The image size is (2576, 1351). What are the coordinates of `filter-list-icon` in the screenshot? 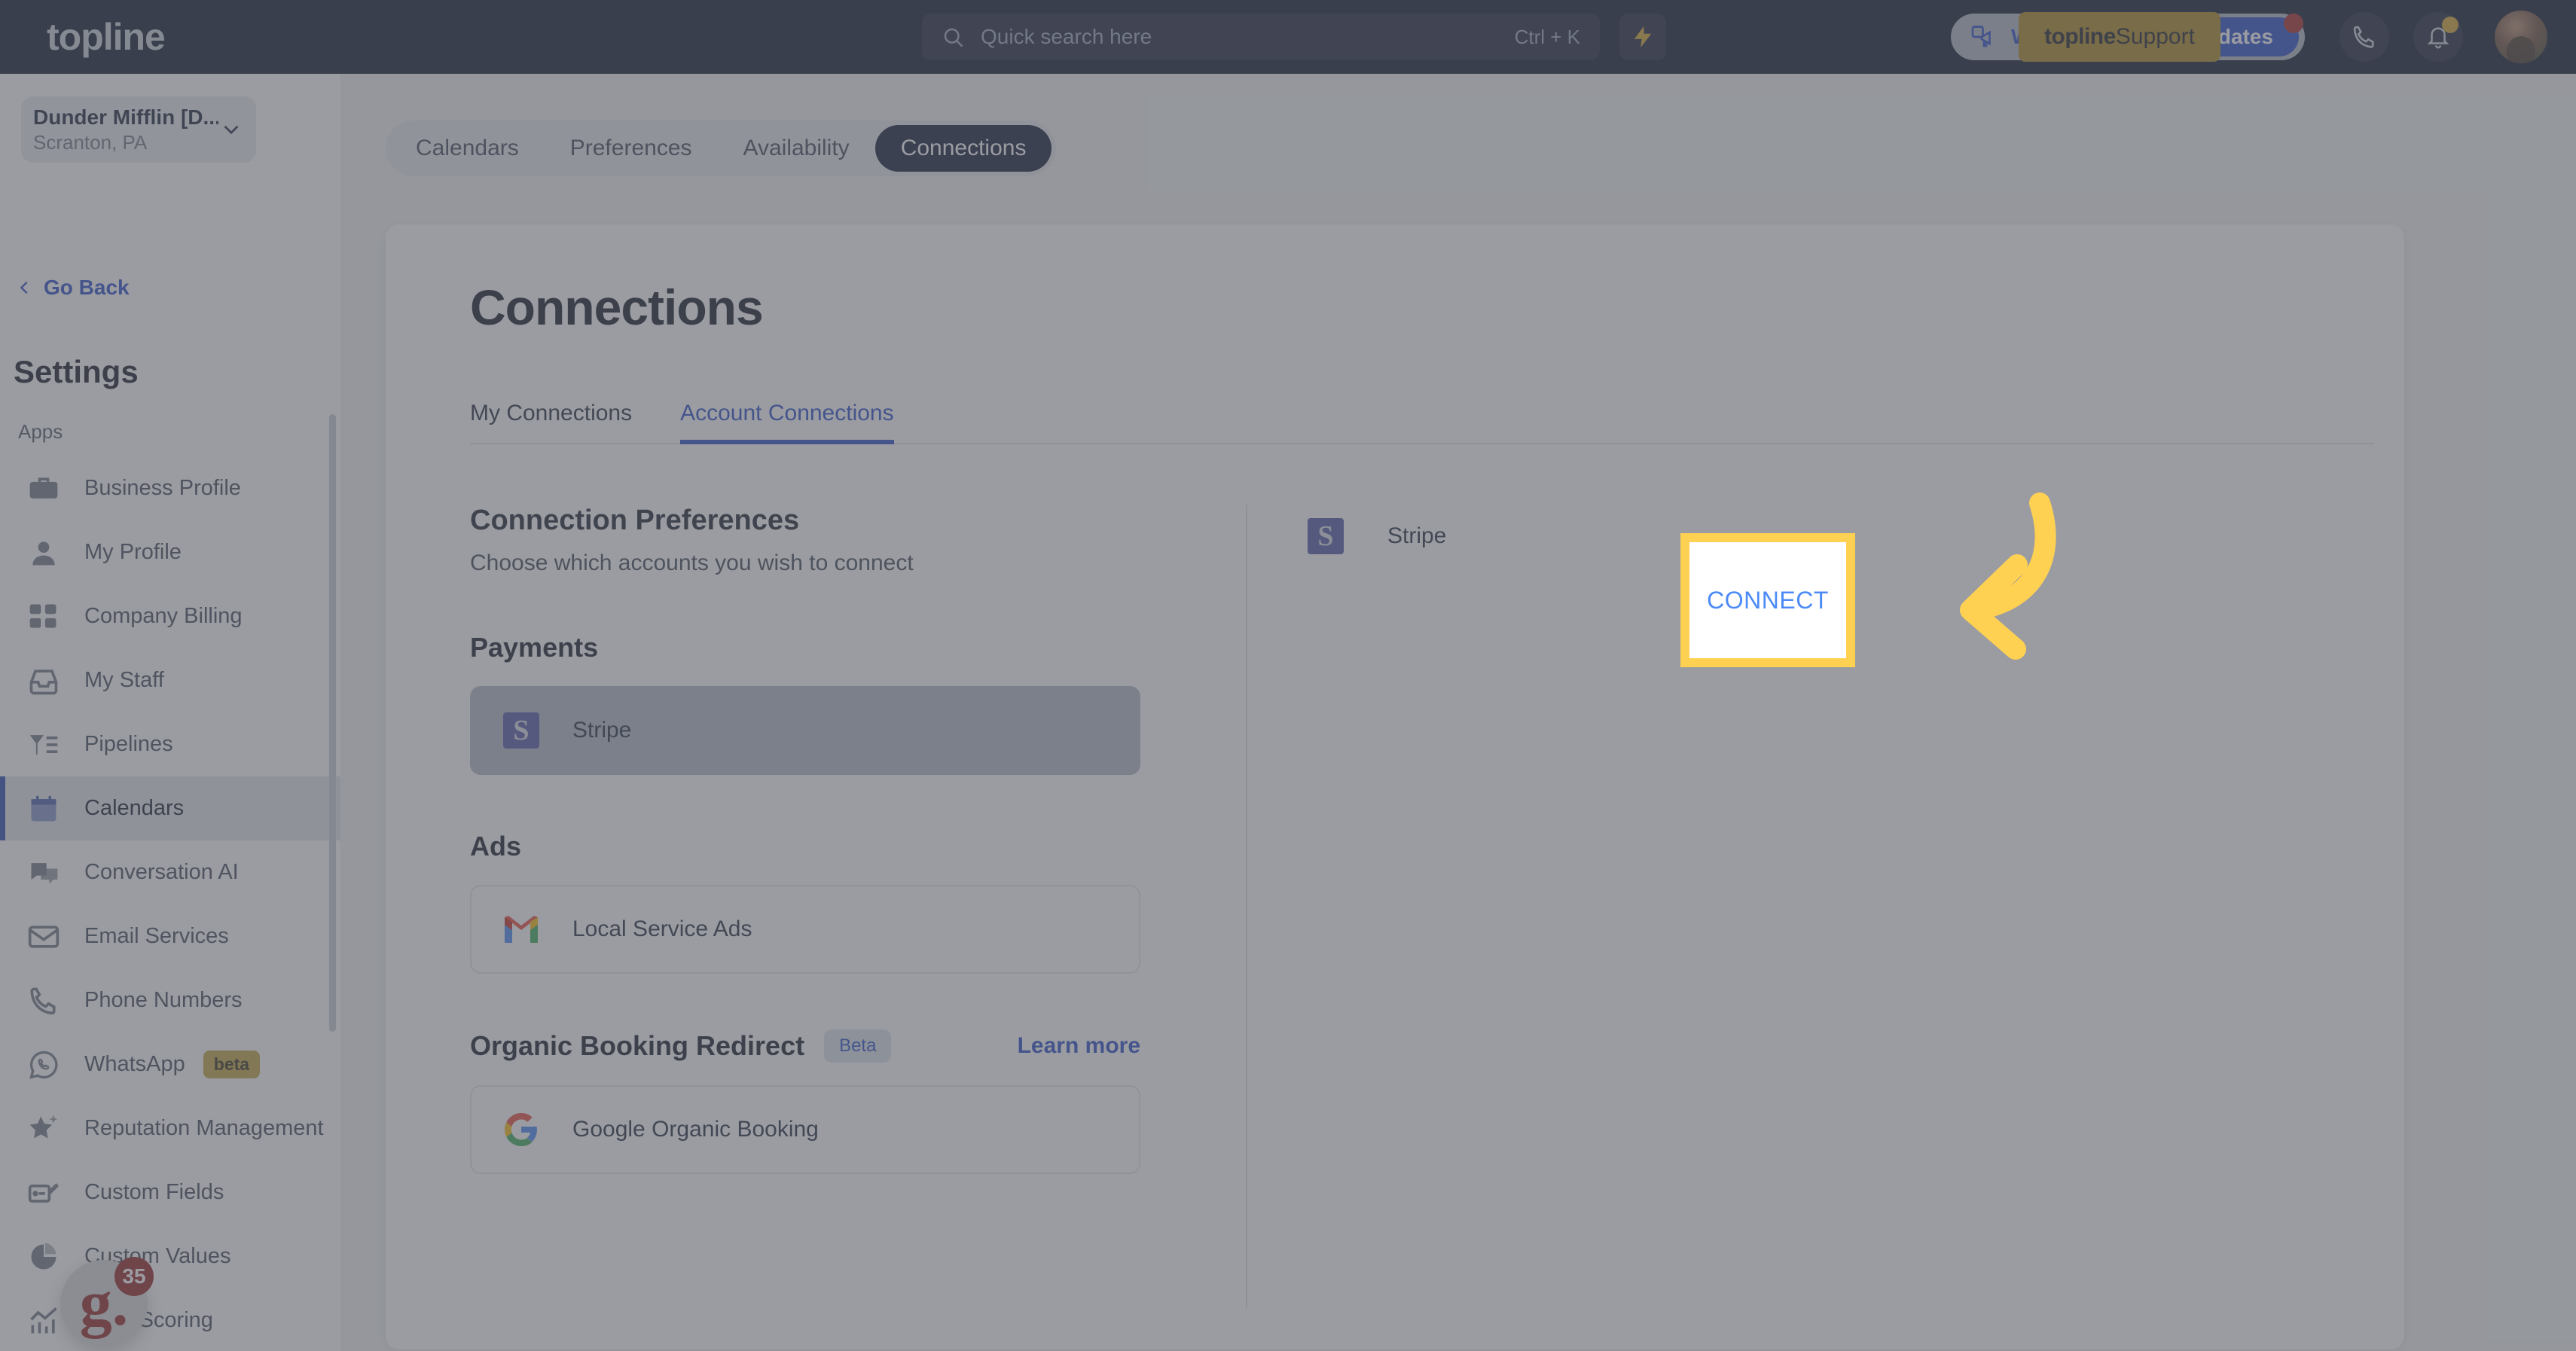 It's located at (44, 744).